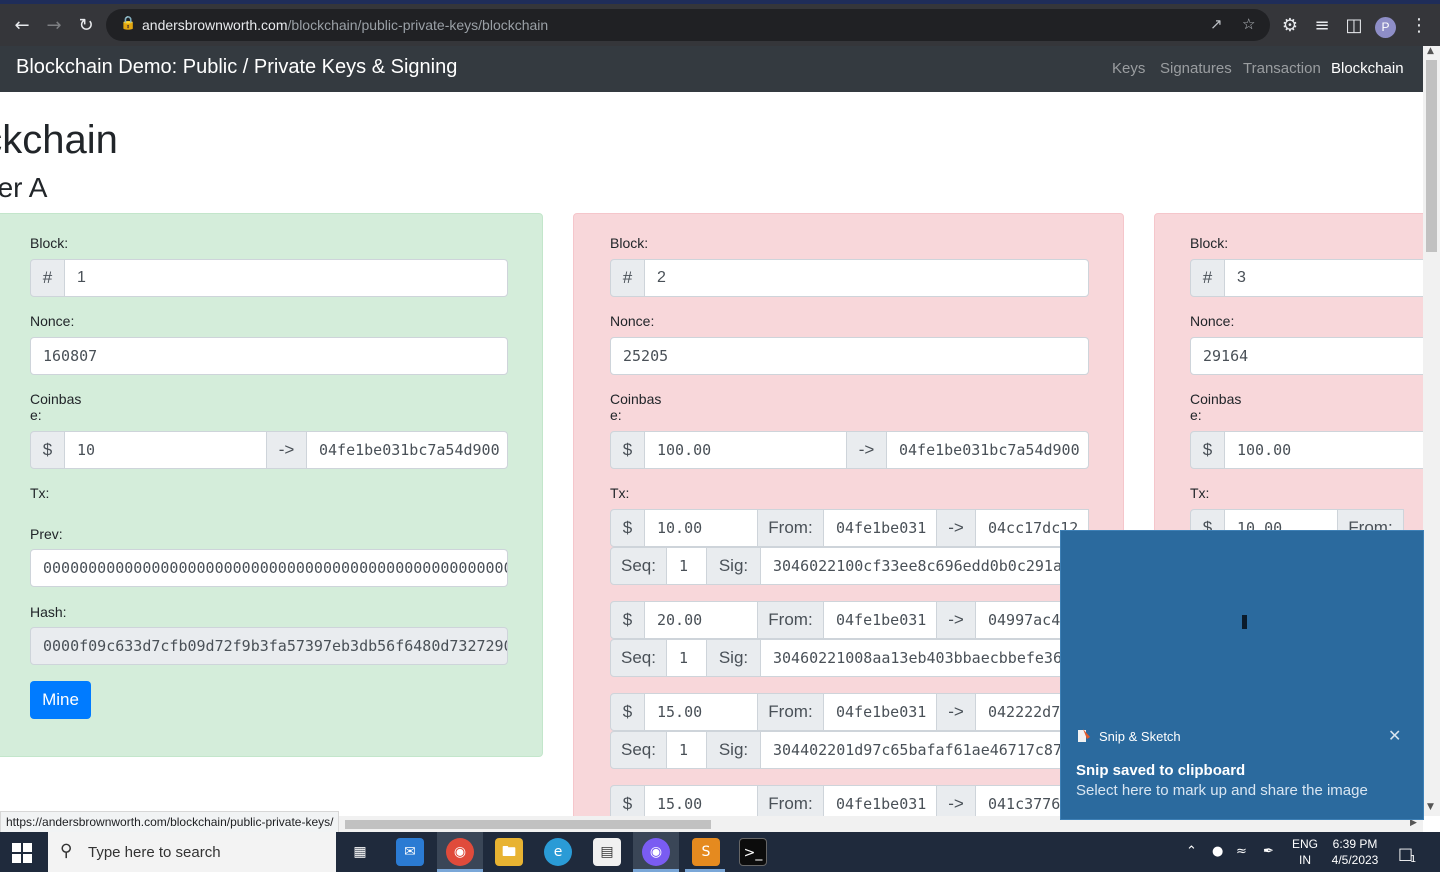  I want to click on vertical-scroll-thumb, so click(1431, 156).